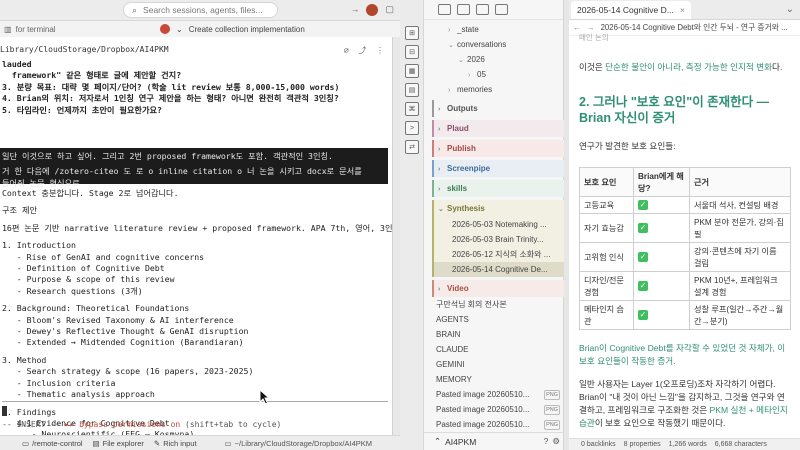 The height and width of the screenshot is (450, 800). Describe the element at coordinates (494, 441) in the screenshot. I see `vault-switcher: ⌃ AI4PKM ? ⚙` at that location.